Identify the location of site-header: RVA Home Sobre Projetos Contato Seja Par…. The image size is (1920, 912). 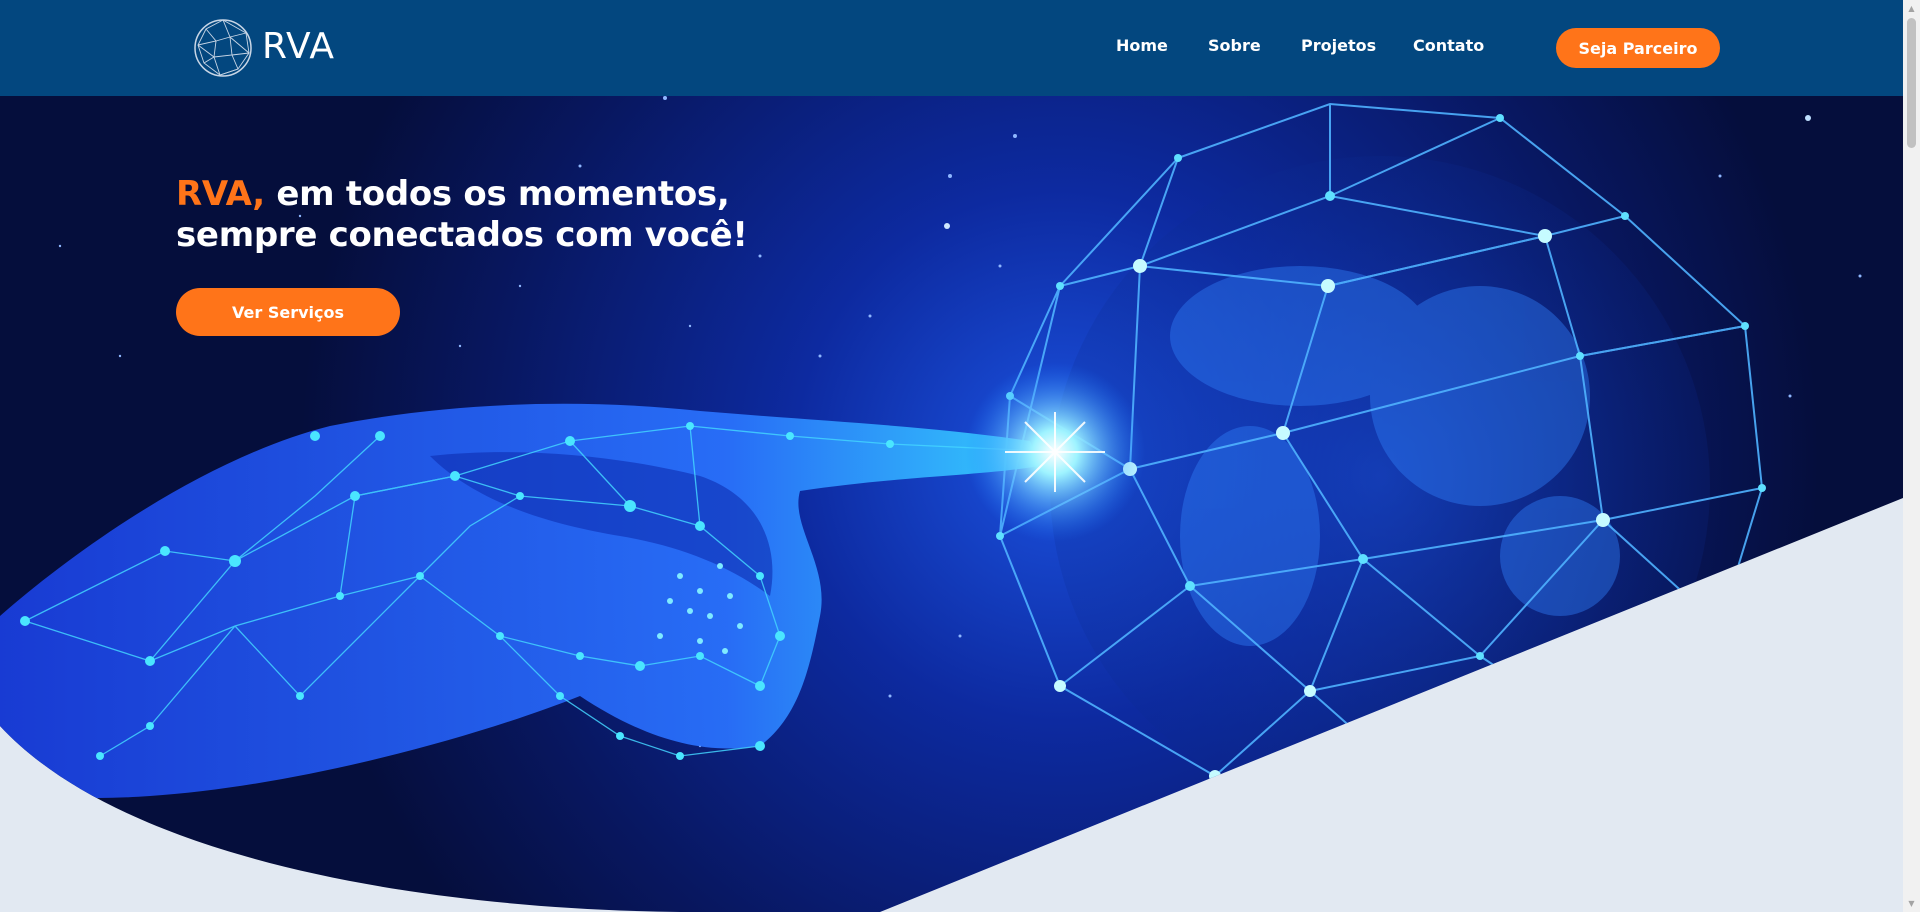
(951, 48).